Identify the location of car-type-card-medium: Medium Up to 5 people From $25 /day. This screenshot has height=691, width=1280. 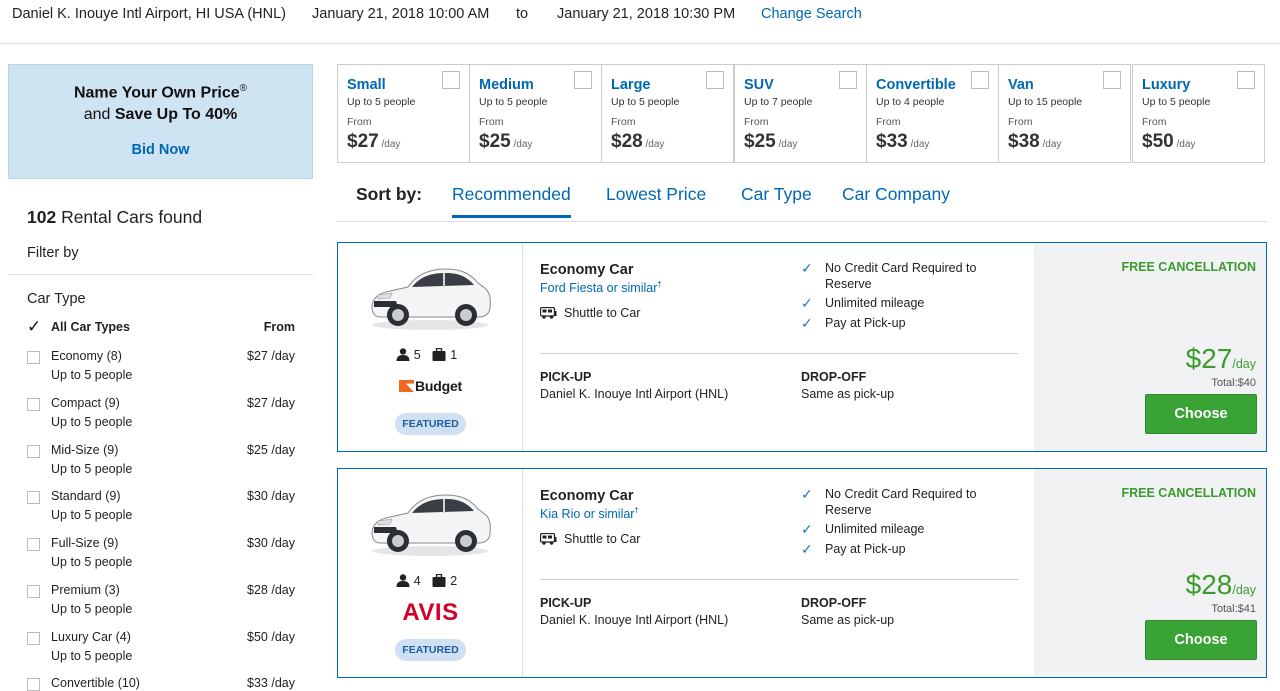
(535, 113).